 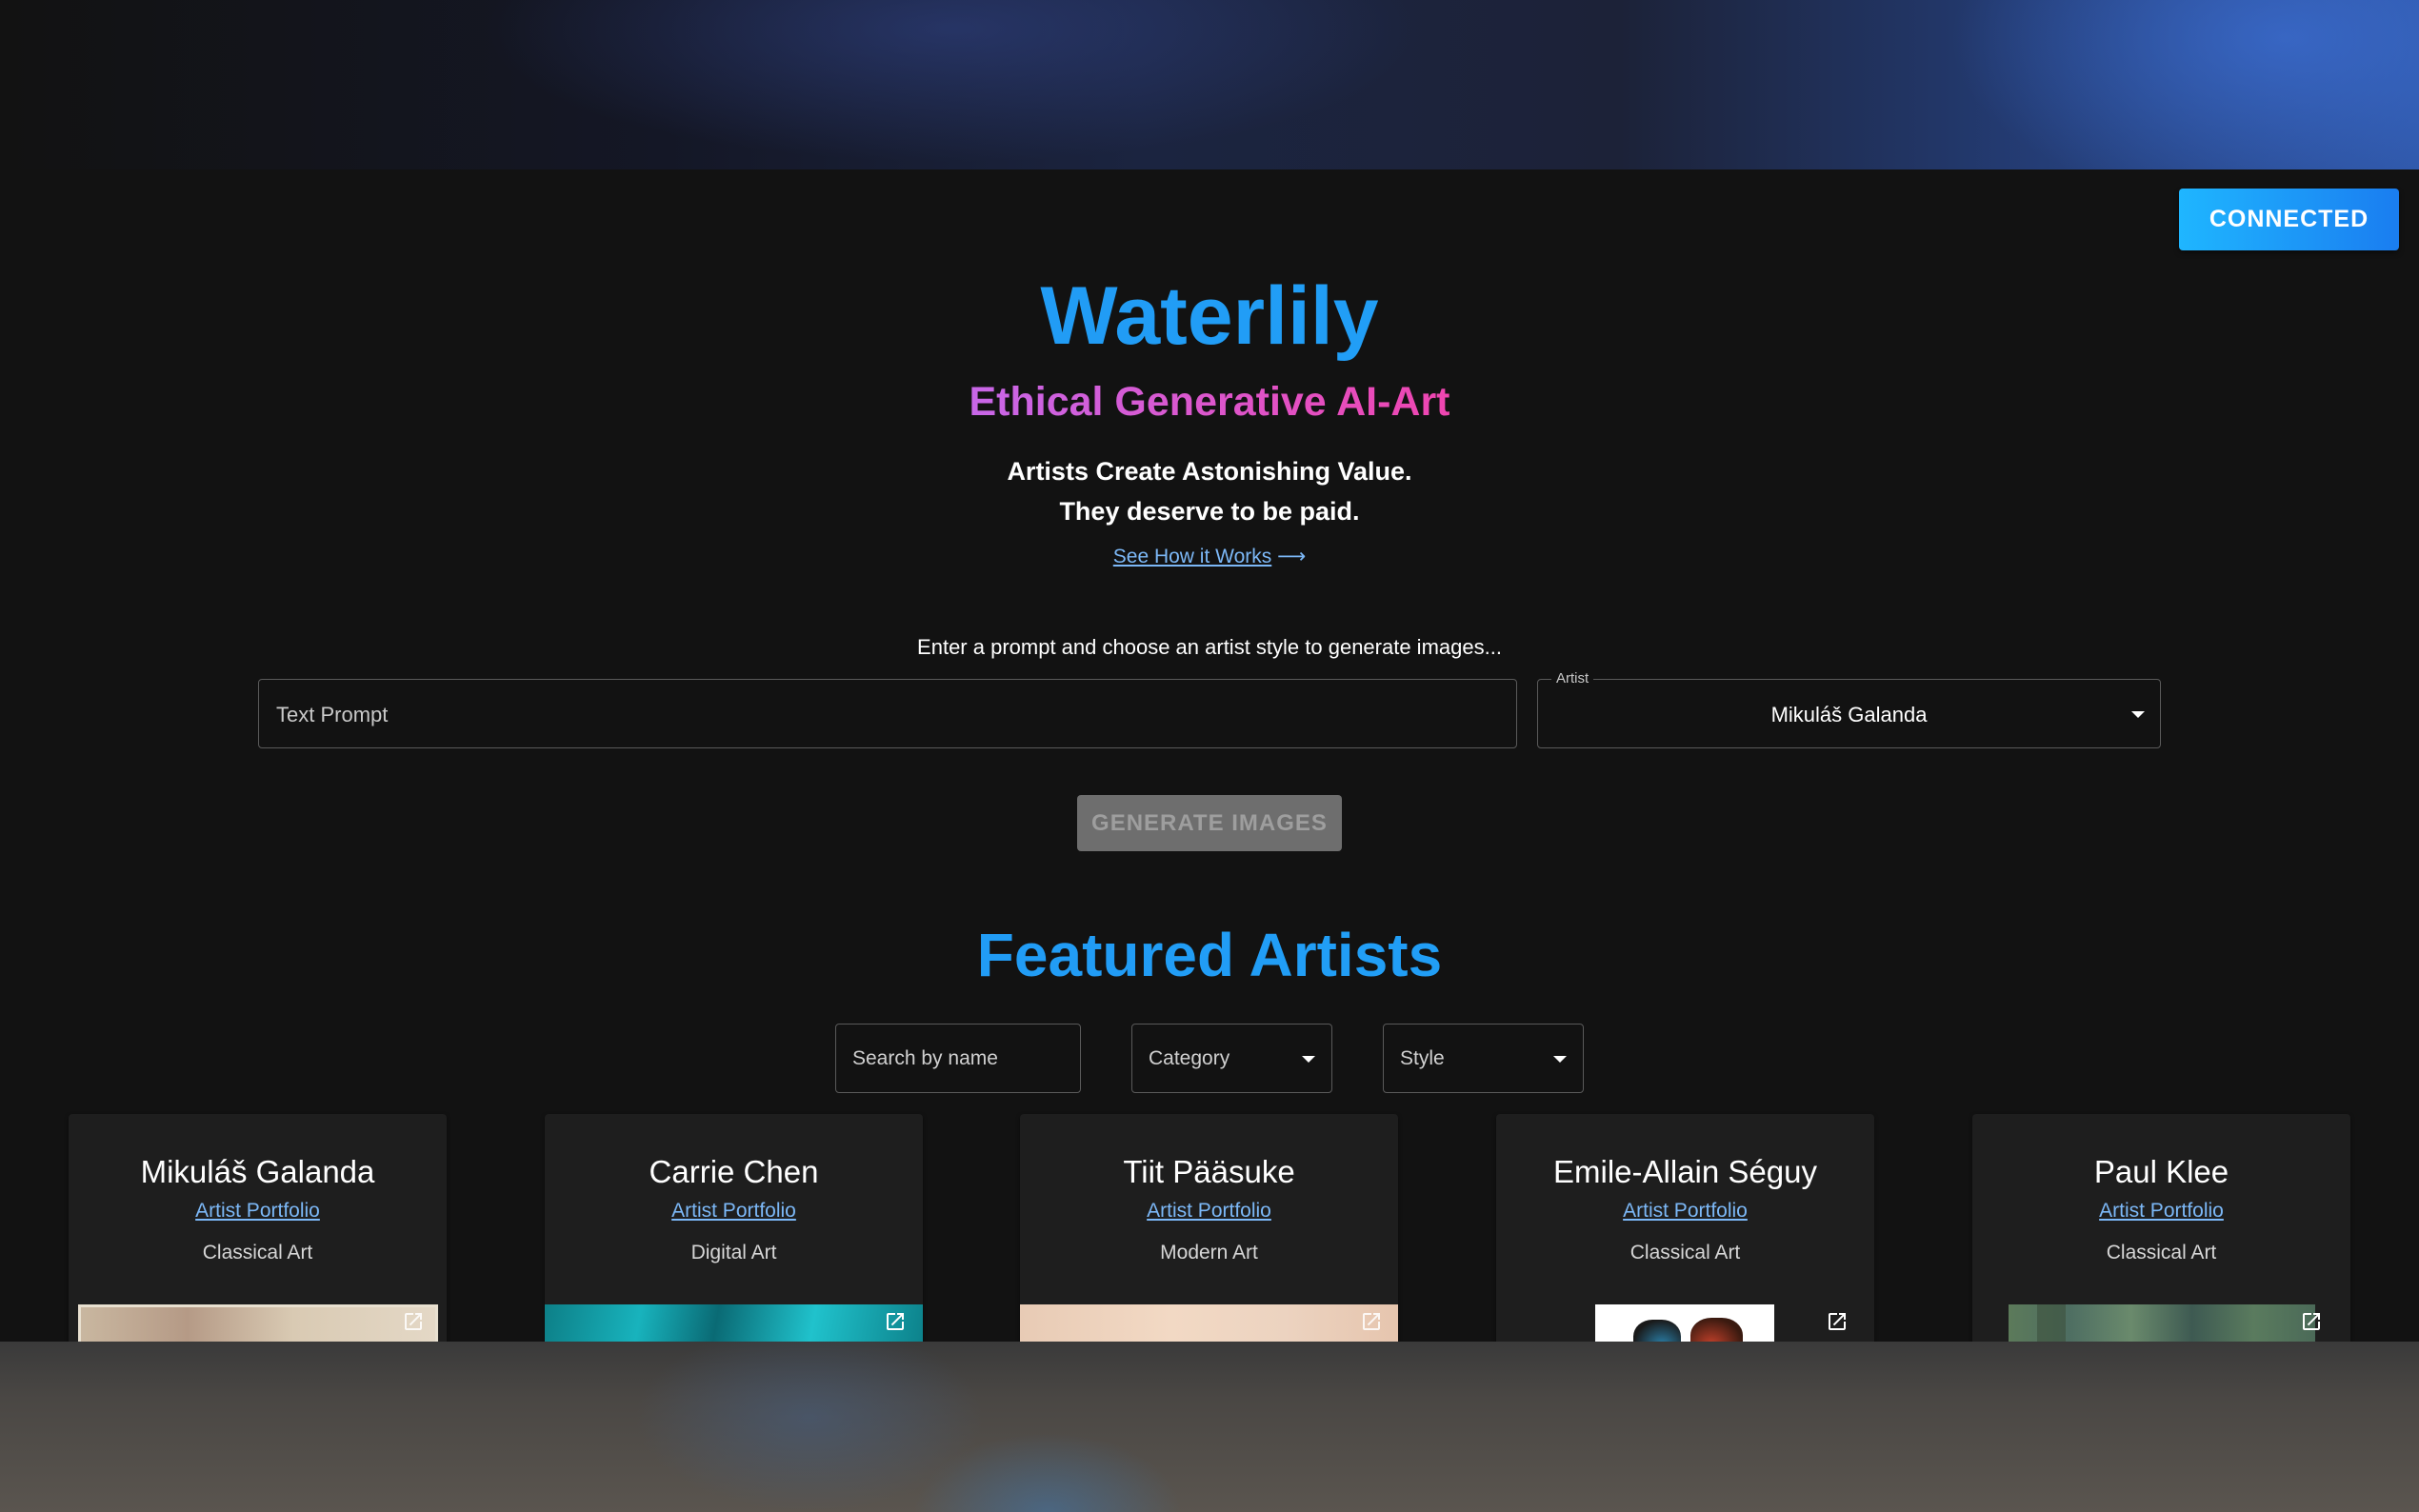 What do you see at coordinates (1209, 955) in the screenshot?
I see `featured-artists-title: Featured Artists` at bounding box center [1209, 955].